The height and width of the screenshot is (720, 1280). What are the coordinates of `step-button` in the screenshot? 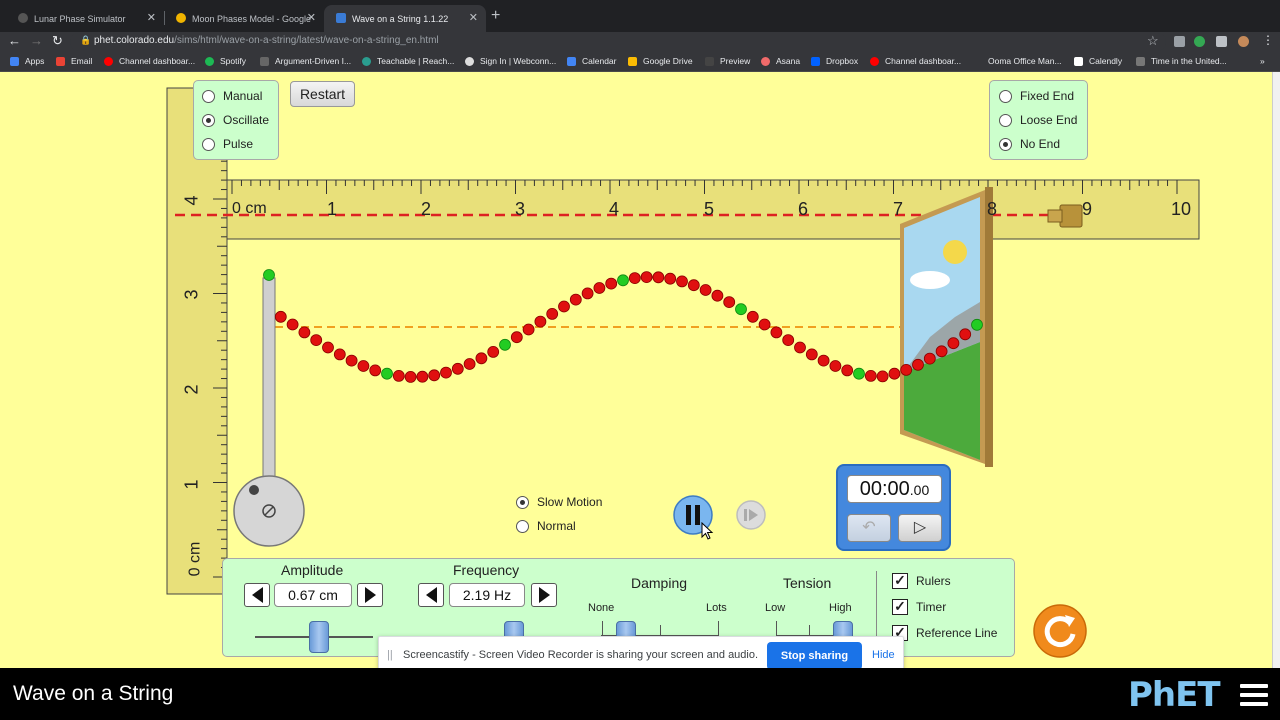 It's located at (751, 515).